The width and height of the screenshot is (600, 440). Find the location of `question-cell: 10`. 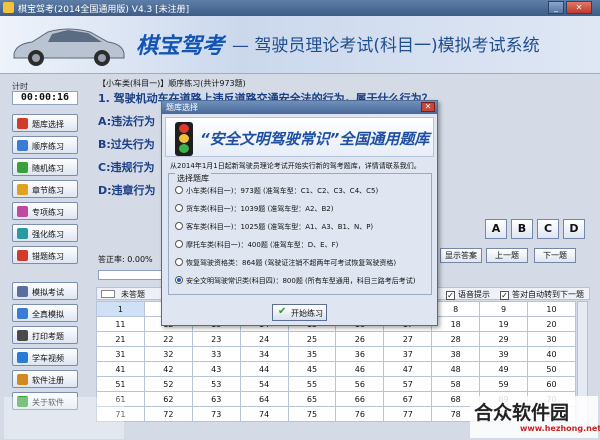

question-cell: 10 is located at coordinates (551, 309).